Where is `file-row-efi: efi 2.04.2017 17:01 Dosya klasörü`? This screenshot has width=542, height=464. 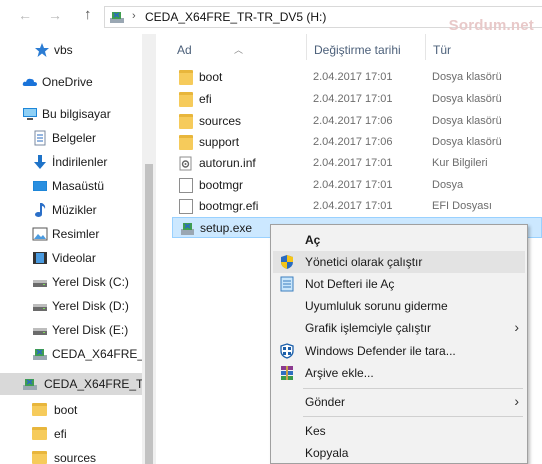 file-row-efi: efi 2.04.2017 17:01 Dosya klasörü is located at coordinates (357, 99).